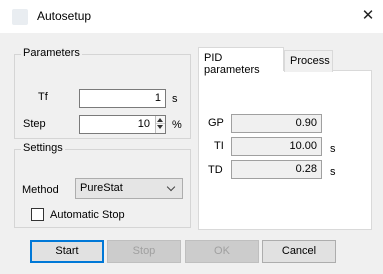 The height and width of the screenshot is (274, 383). I want to click on tf-unit: s, so click(175, 99).